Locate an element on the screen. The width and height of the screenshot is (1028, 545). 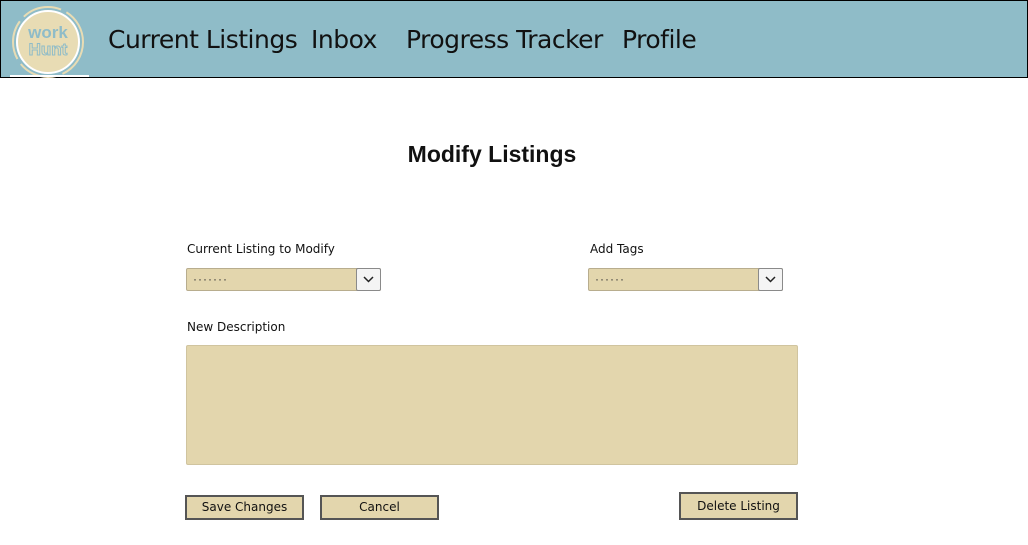
description-textarea is located at coordinates (492, 405).